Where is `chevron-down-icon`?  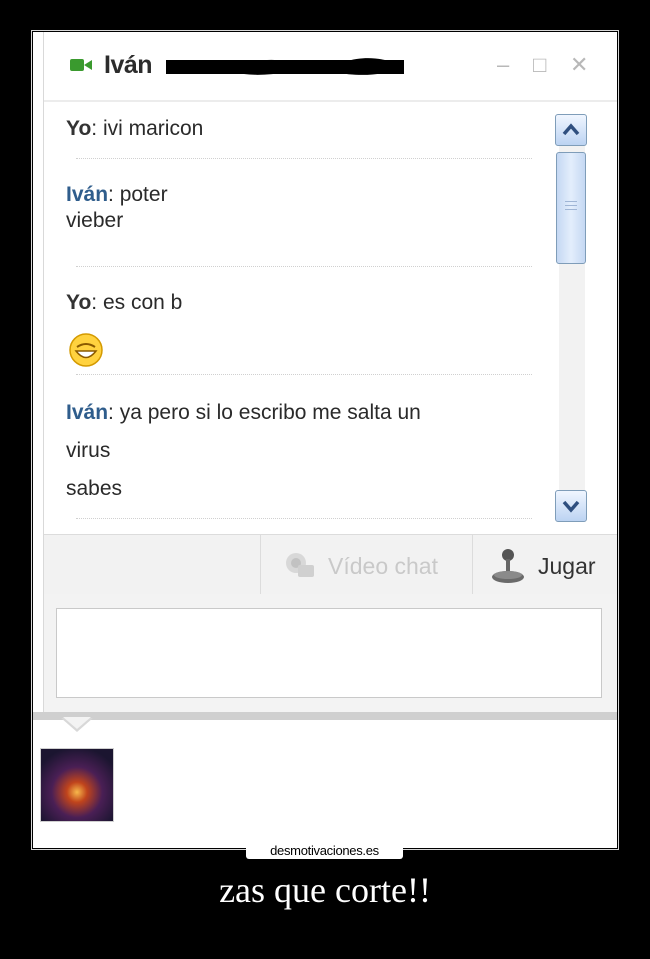 chevron-down-icon is located at coordinates (571, 506).